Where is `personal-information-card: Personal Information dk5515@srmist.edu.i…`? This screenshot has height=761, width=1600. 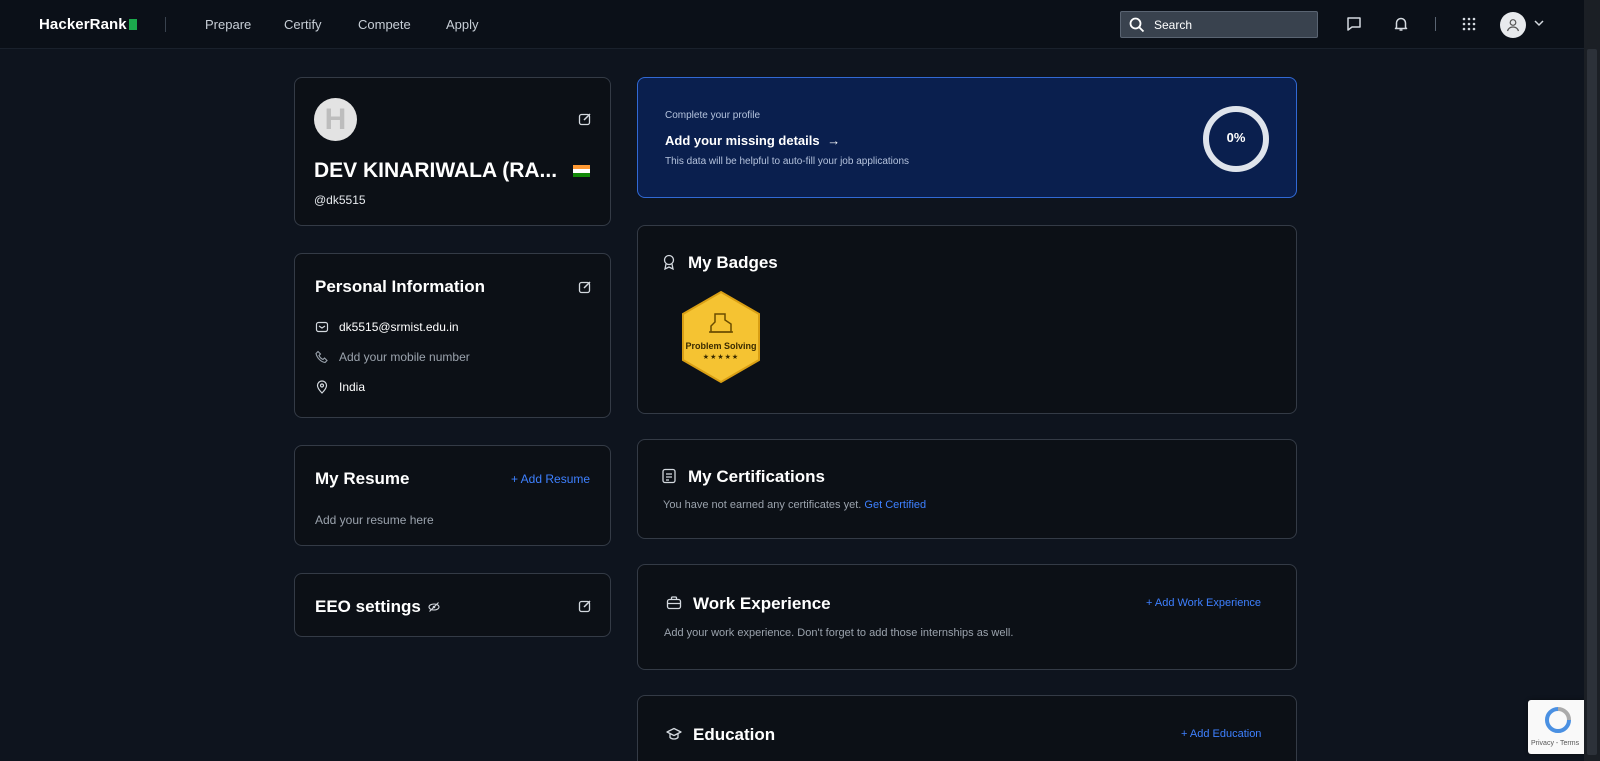 personal-information-card: Personal Information dk5515@srmist.edu.i… is located at coordinates (452, 335).